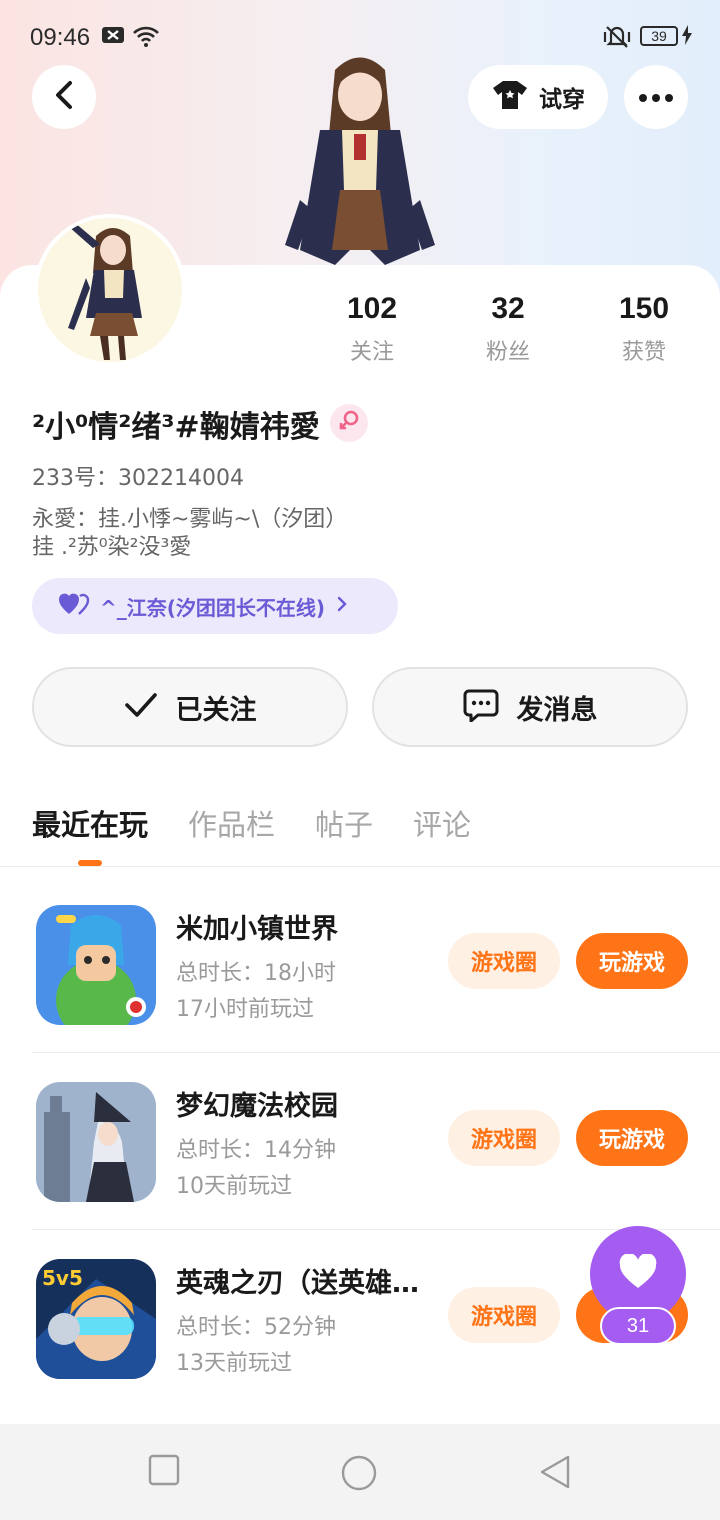  What do you see at coordinates (96, 1319) in the screenshot?
I see `game-icon-image: 5v5` at bounding box center [96, 1319].